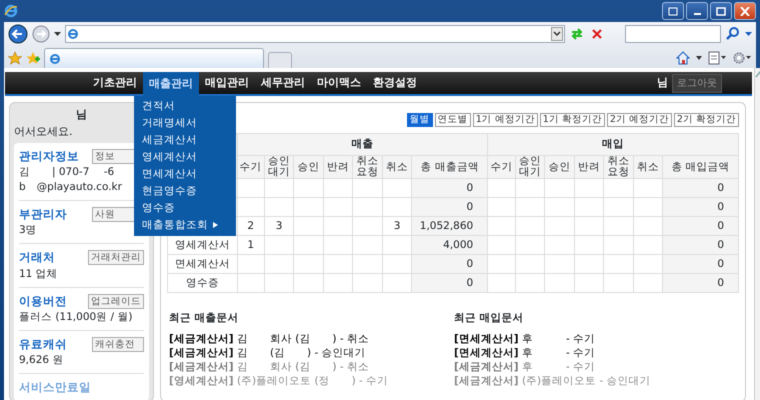 Image resolution: width=760 pixels, height=400 pixels. Describe the element at coordinates (55, 387) in the screenshot. I see `section-title: 서비스만료일` at that location.